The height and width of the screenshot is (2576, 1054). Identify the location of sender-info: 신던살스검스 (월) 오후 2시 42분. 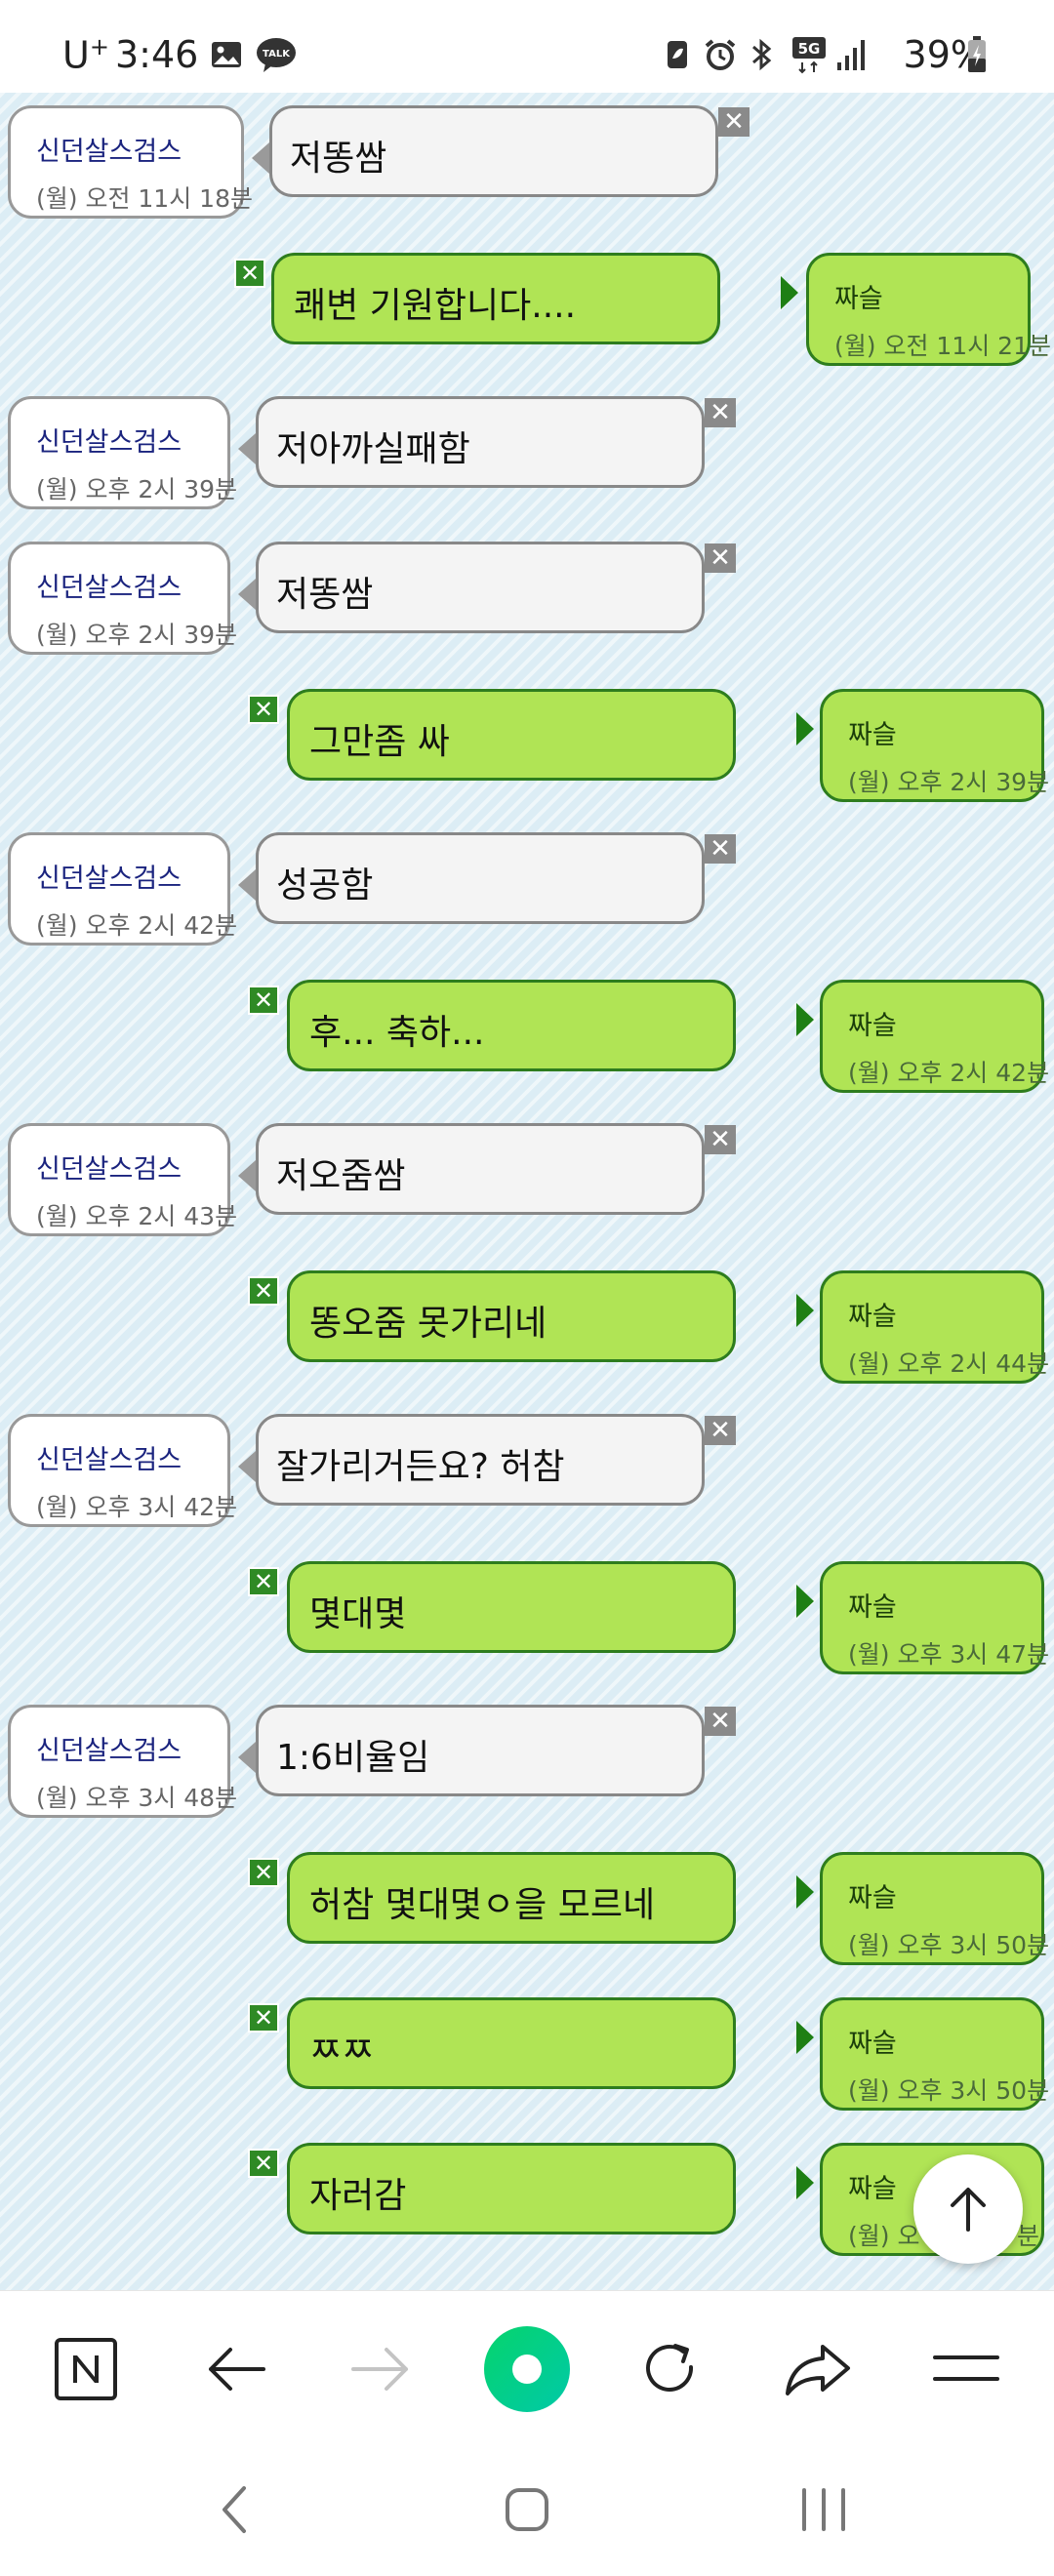
(123, 889).